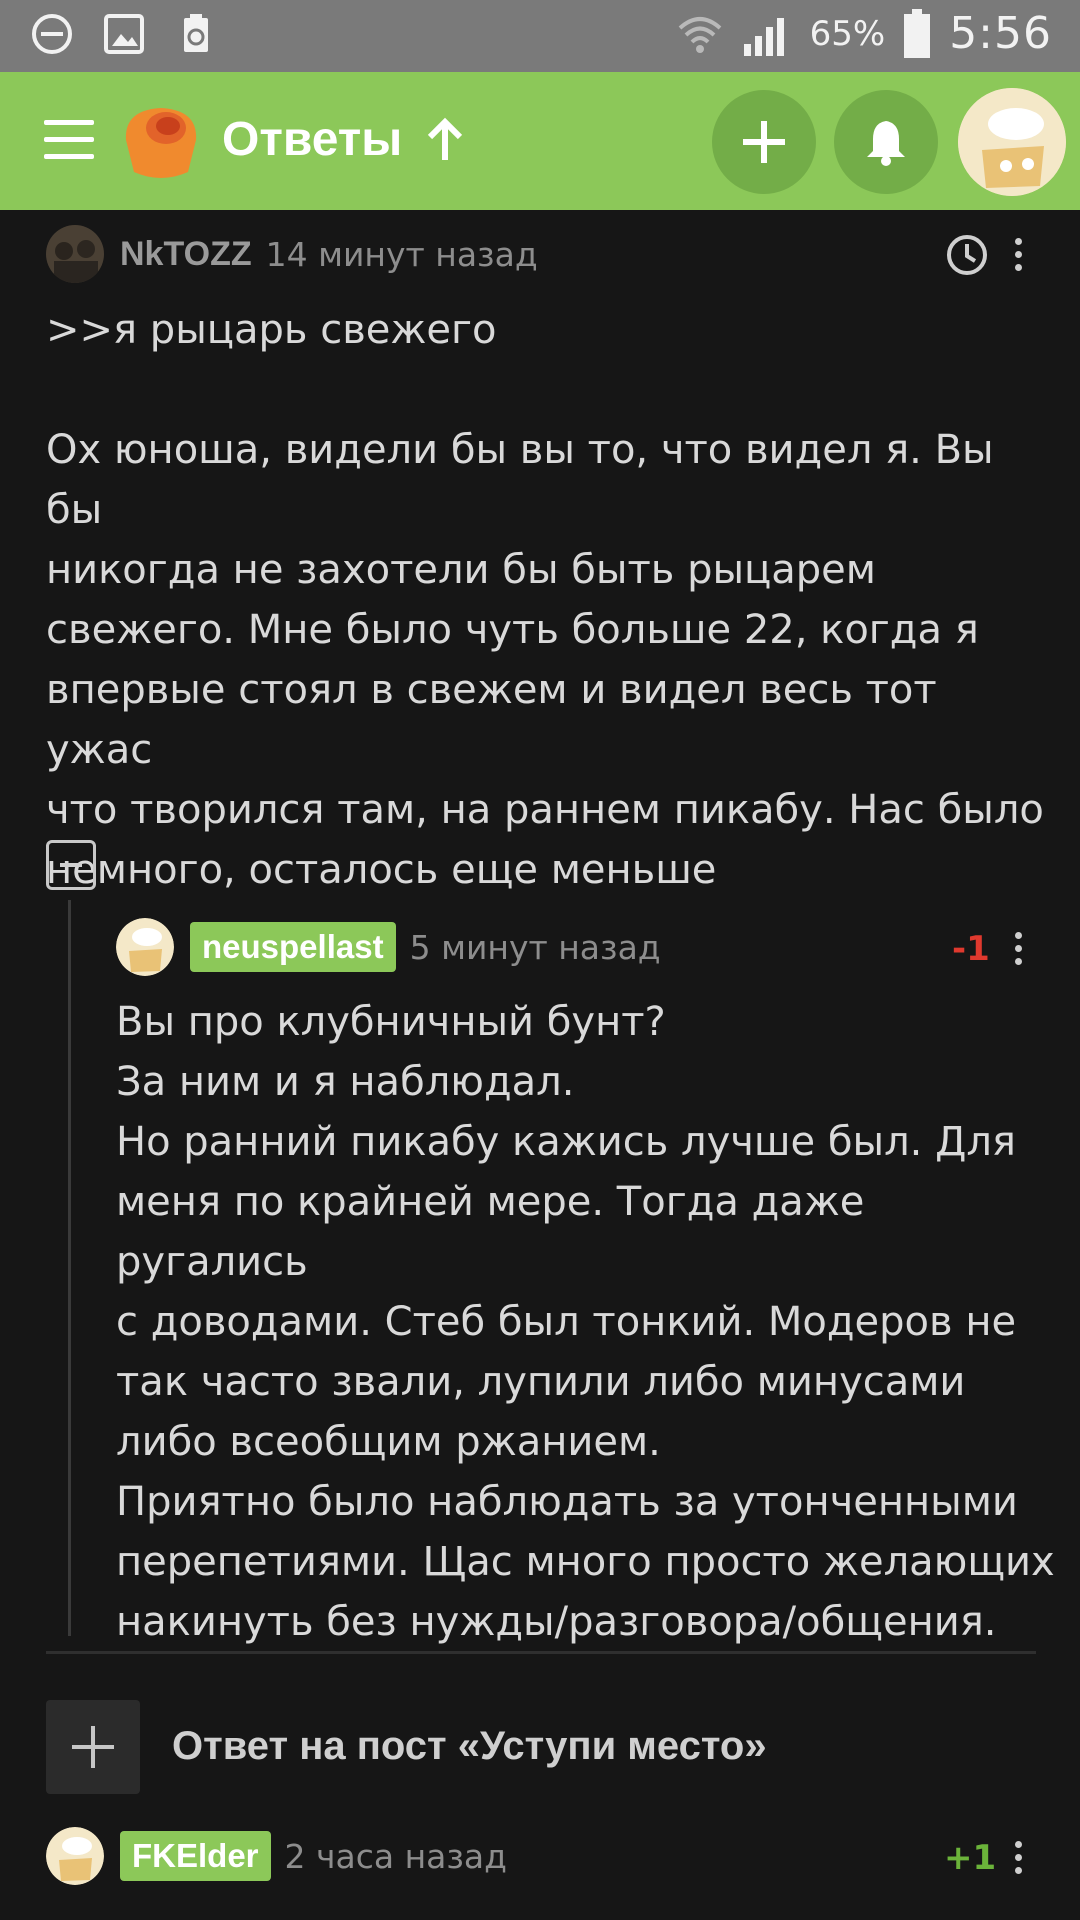 This screenshot has height=1920, width=1080. Describe the element at coordinates (124, 34) in the screenshot. I see `gallery-icon` at that location.